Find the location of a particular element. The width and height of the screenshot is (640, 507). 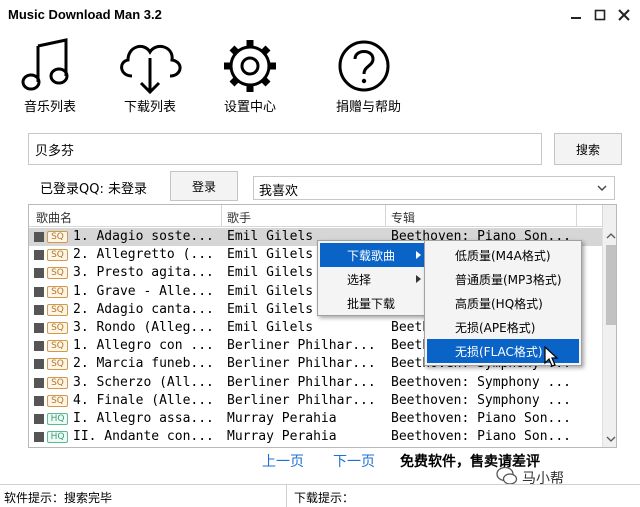

menu-item-label: 下载歌曲 is located at coordinates (371, 255).